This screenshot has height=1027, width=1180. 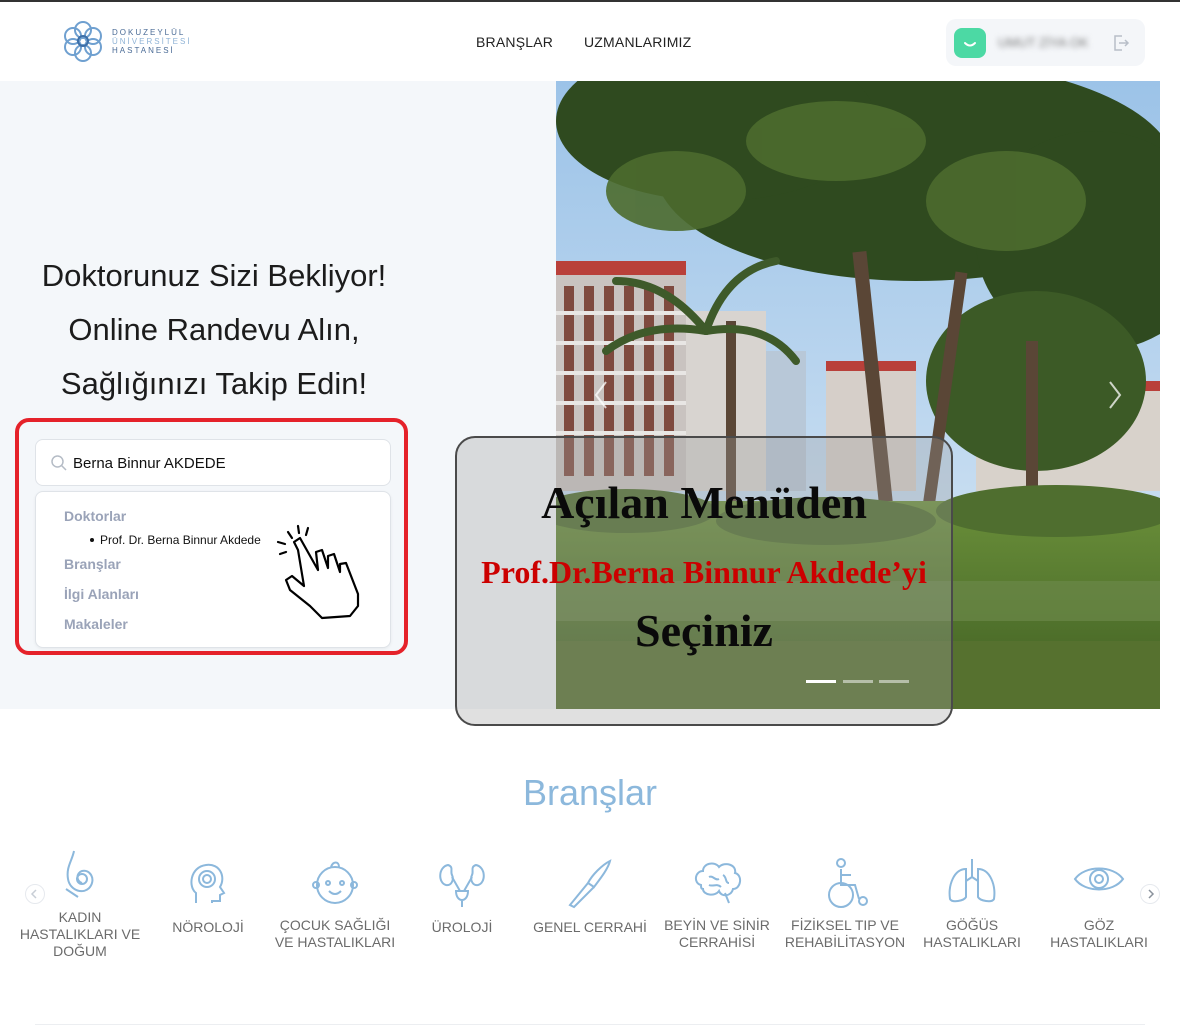 I want to click on smile-icon, so click(x=970, y=44).